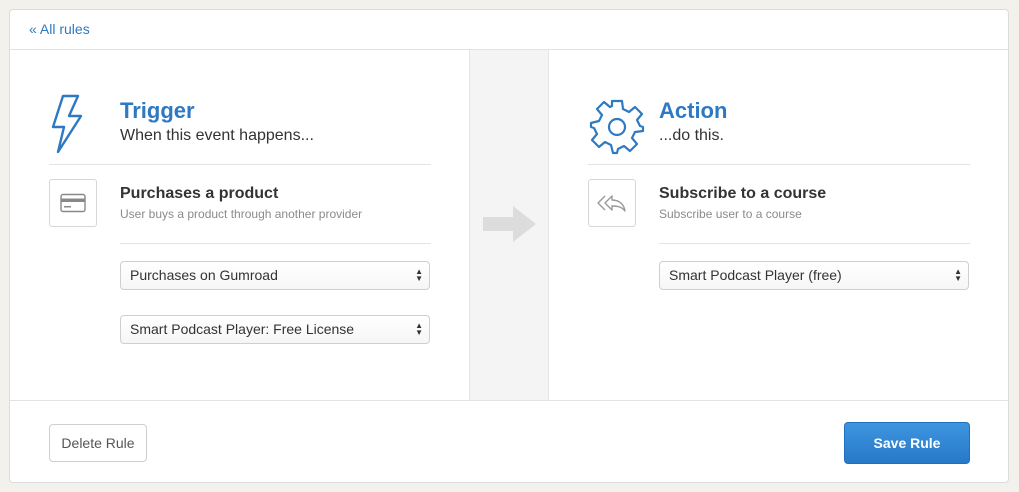 The image size is (1019, 492). I want to click on trigger-title: Trigger, so click(157, 110).